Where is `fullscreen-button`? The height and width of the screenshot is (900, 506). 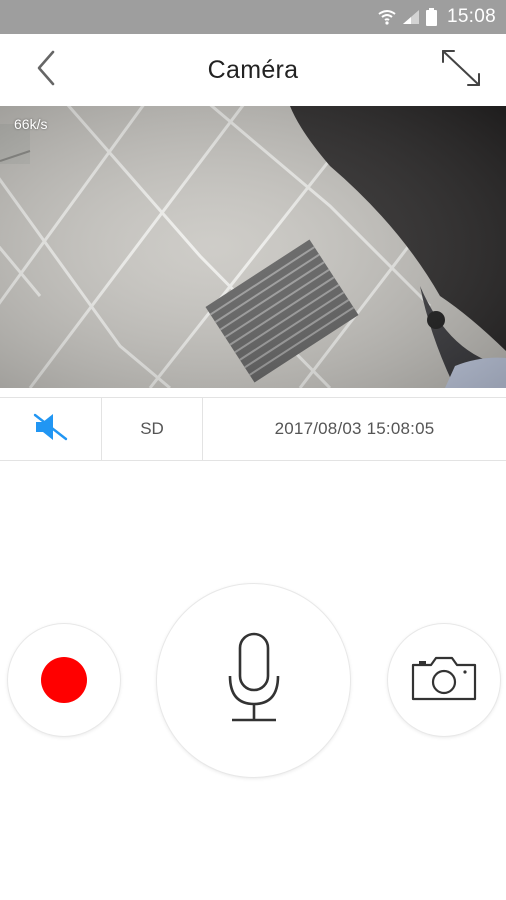 fullscreen-button is located at coordinates (461, 70).